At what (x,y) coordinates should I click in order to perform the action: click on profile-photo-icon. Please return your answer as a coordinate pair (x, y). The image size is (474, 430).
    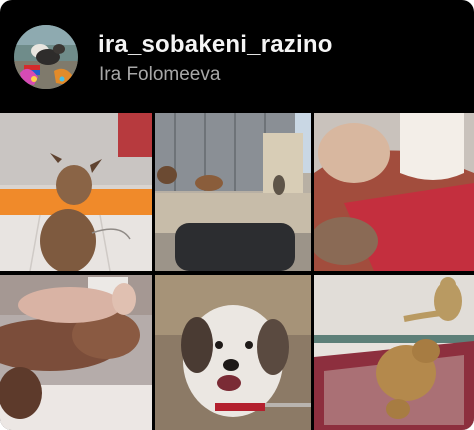
    Looking at the image, I should click on (46, 57).